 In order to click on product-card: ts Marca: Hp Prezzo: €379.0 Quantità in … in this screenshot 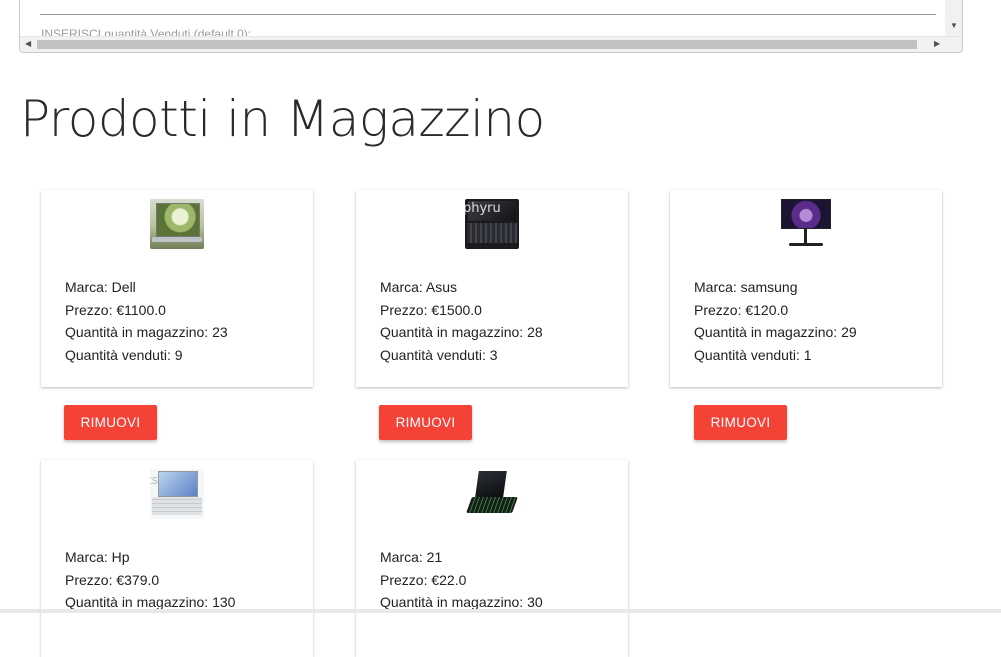, I will do `click(177, 558)`.